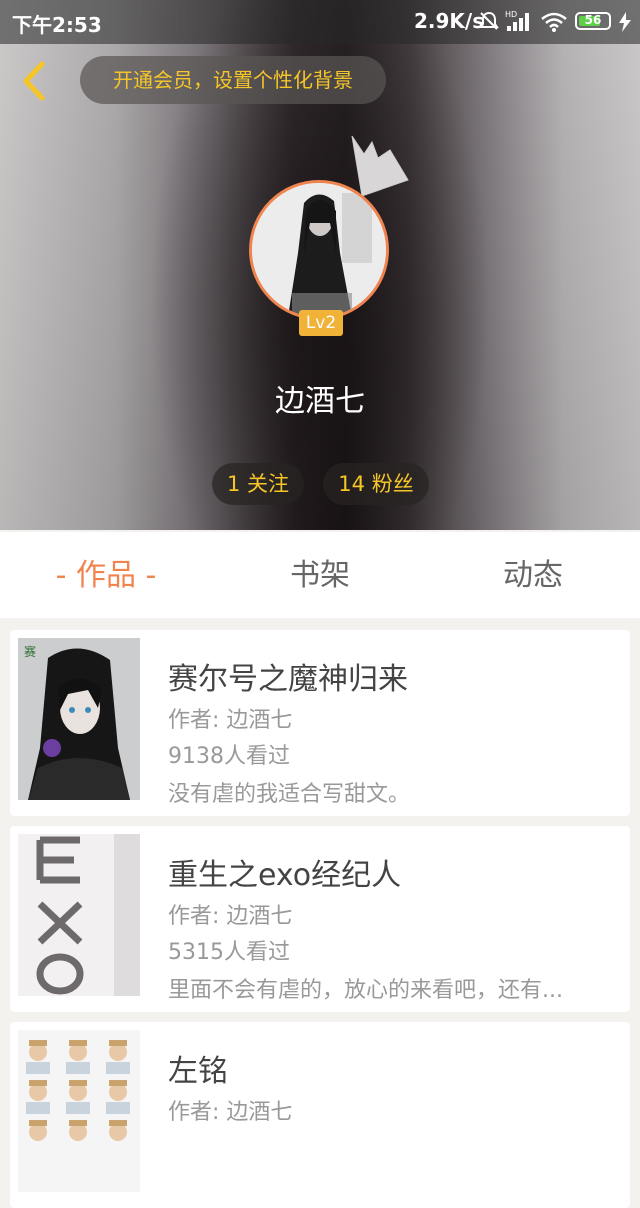  What do you see at coordinates (321, 323) in the screenshot?
I see `level-badge: Lv2` at bounding box center [321, 323].